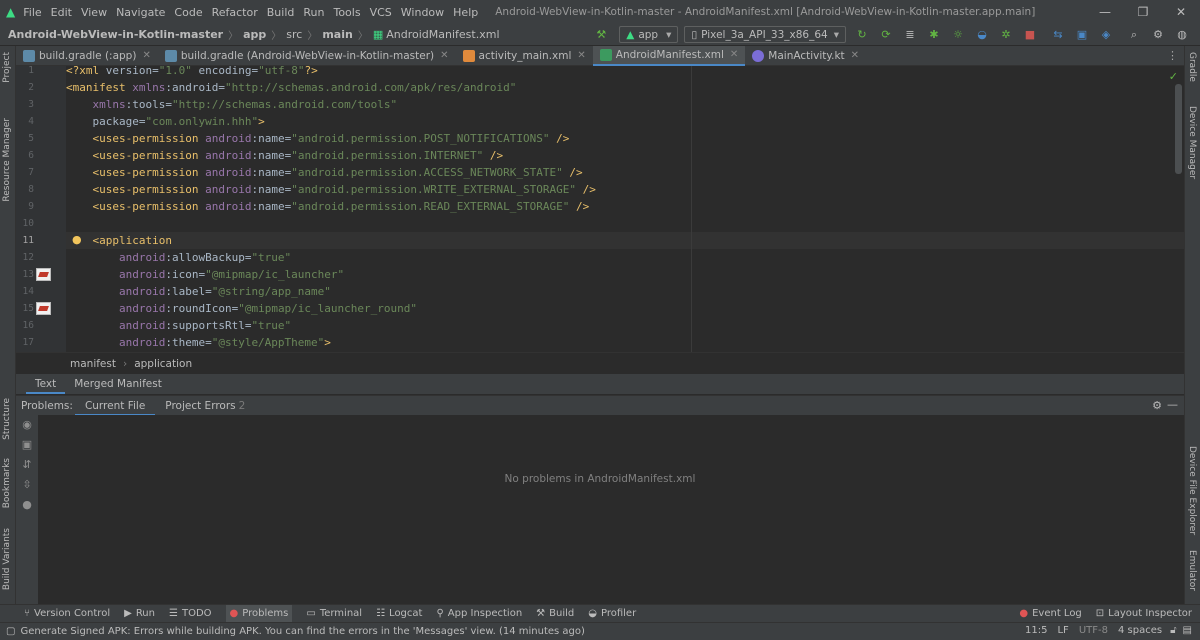 The height and width of the screenshot is (640, 1200). I want to click on preview-icon: ▣, so click(27, 445).